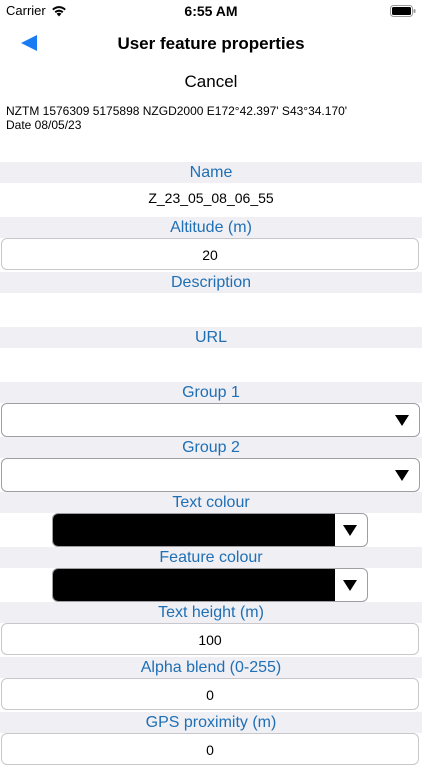 Image resolution: width=422 pixels, height=766 pixels. I want to click on battery-icon, so click(403, 11).